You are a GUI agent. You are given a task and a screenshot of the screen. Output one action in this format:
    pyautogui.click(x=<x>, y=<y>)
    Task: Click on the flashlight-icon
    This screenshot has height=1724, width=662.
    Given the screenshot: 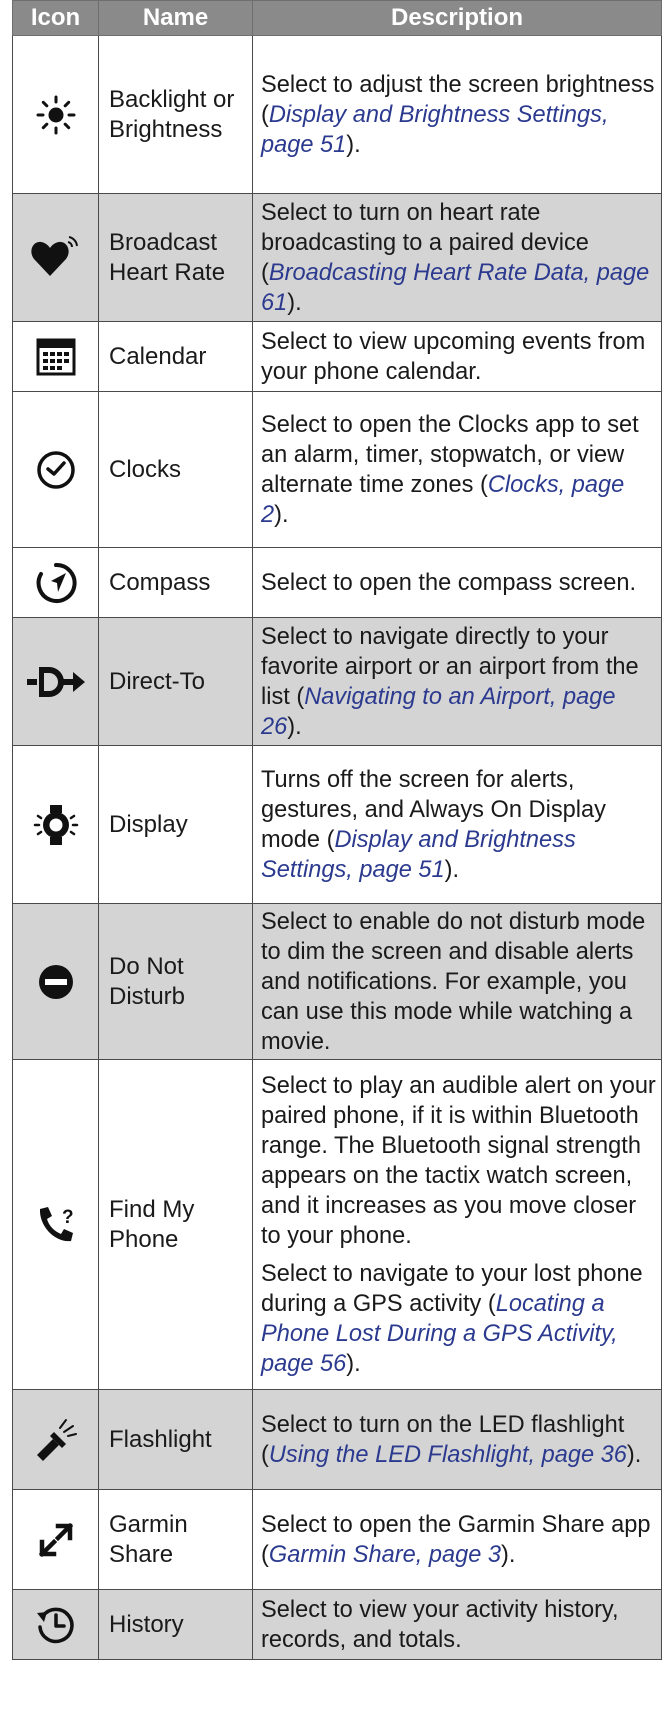 What is the action you would take?
    pyautogui.click(x=56, y=1440)
    